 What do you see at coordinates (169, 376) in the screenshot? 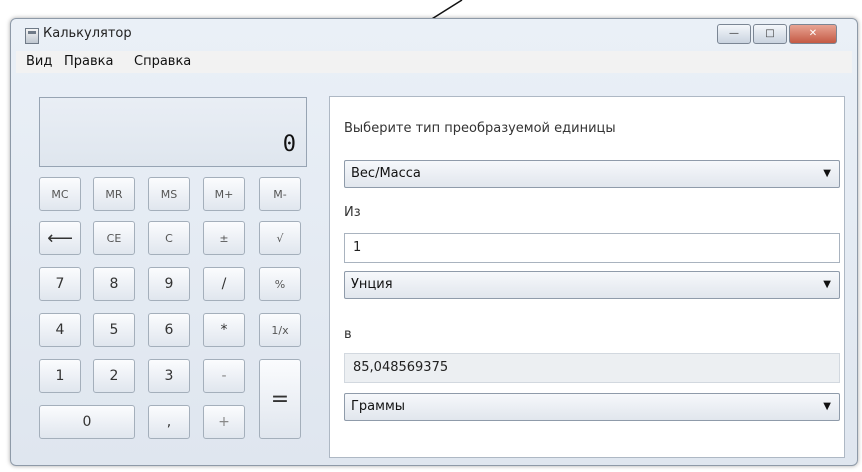
I see `digit-3-button: 3` at bounding box center [169, 376].